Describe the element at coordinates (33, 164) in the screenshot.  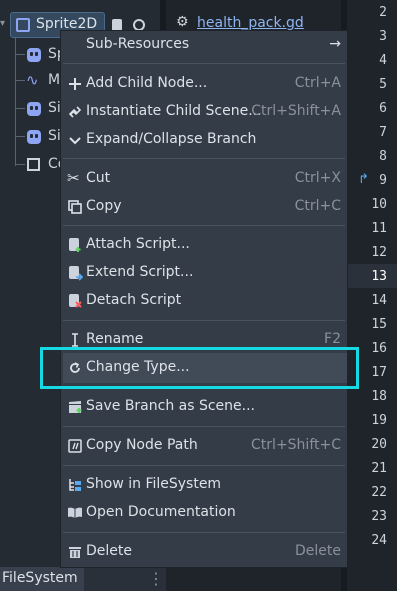
I see `box-icon` at that location.